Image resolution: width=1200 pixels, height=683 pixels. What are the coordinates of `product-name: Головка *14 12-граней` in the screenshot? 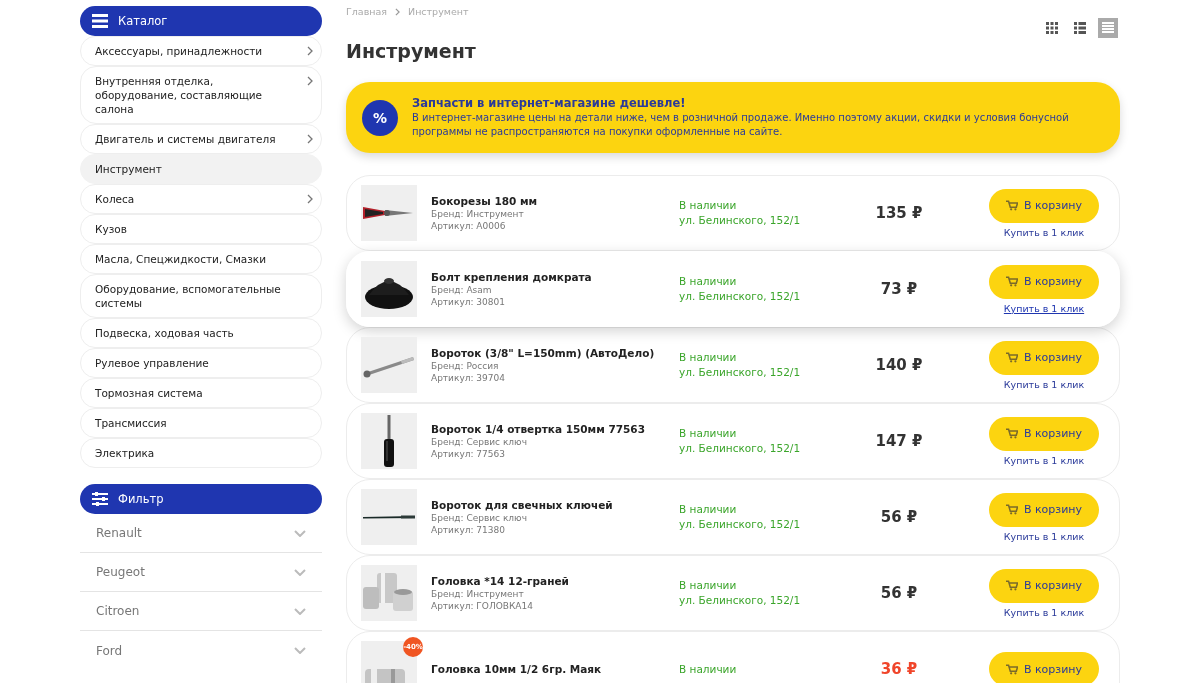 It's located at (549, 581).